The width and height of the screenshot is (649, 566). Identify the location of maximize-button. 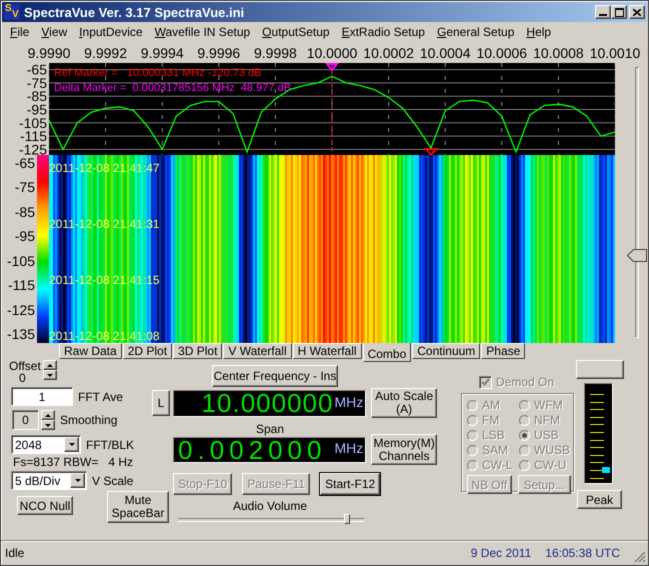
(619, 12).